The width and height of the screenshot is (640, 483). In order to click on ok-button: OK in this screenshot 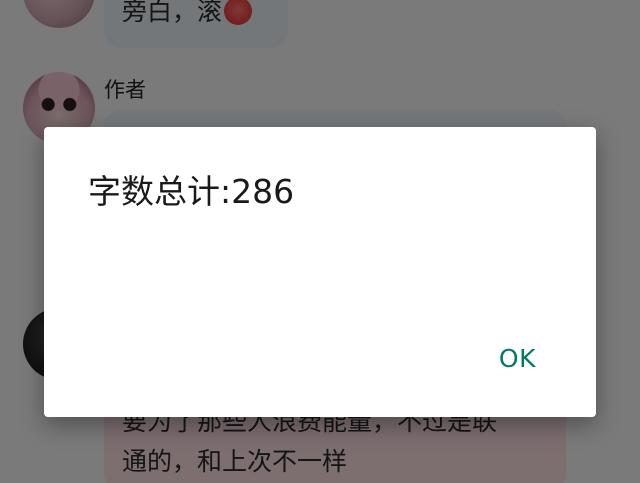, I will do `click(517, 358)`.